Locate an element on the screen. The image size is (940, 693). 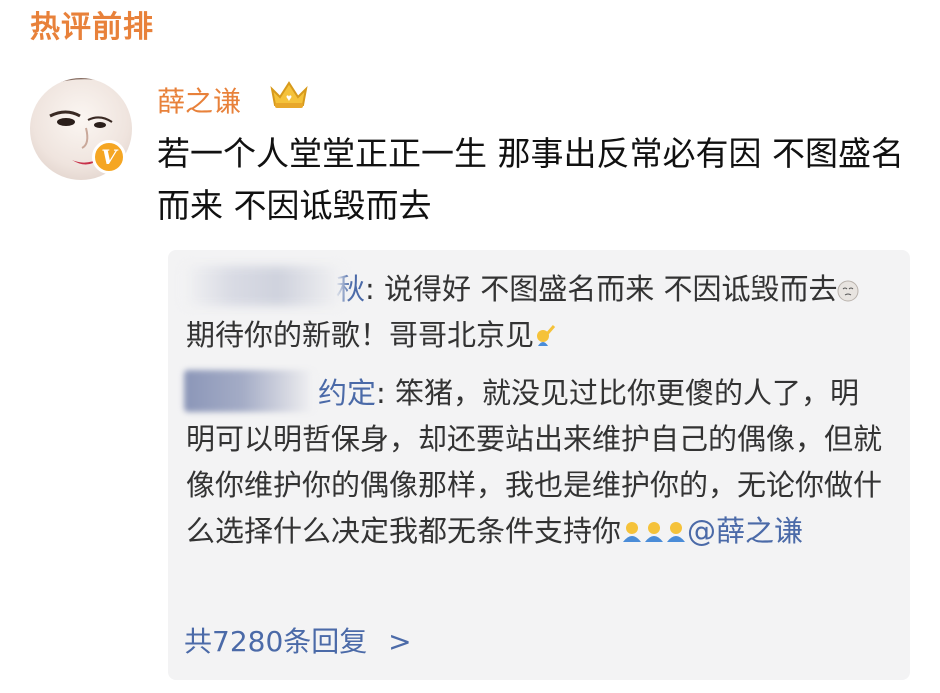
view-all-replies-link: 共7280条回复 > is located at coordinates (298, 640).